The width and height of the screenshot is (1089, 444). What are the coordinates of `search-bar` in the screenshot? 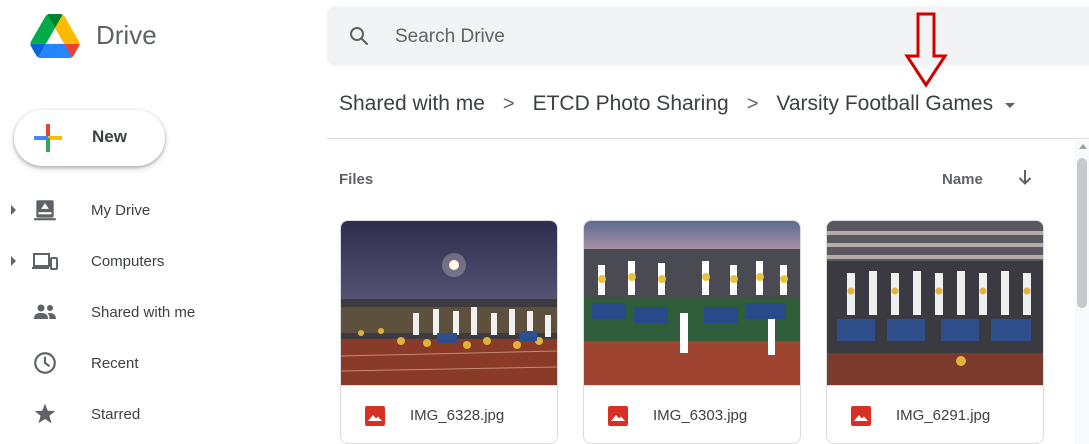 It's located at (708, 36).